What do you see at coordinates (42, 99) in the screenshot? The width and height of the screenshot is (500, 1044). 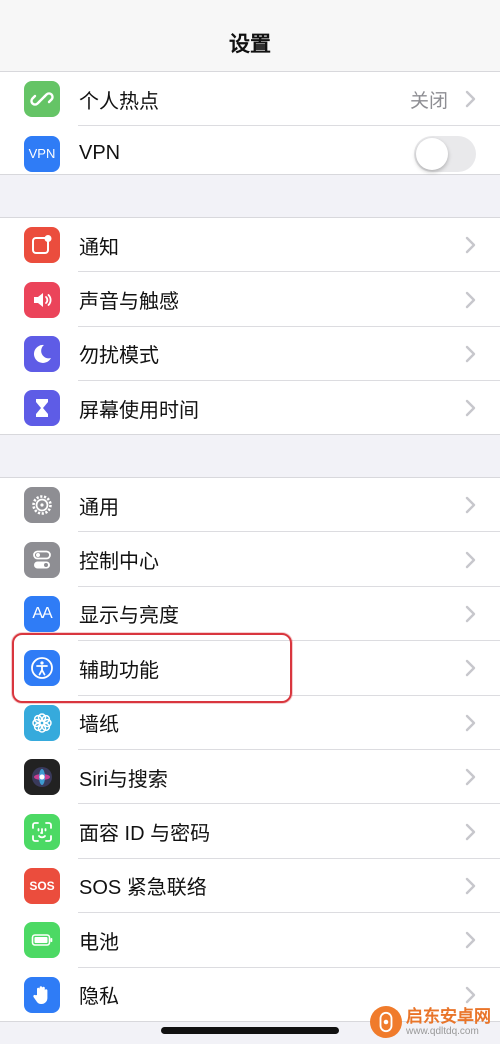 I see `hotspot-icon` at bounding box center [42, 99].